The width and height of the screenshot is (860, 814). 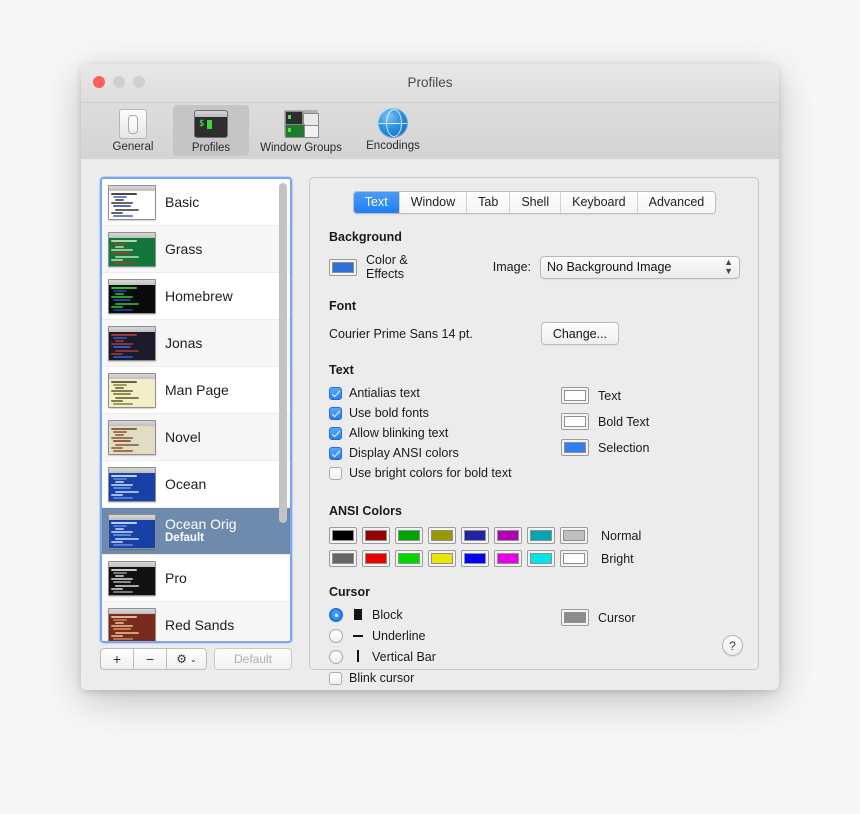 I want to click on cursor-block-icon, so click(x=358, y=615).